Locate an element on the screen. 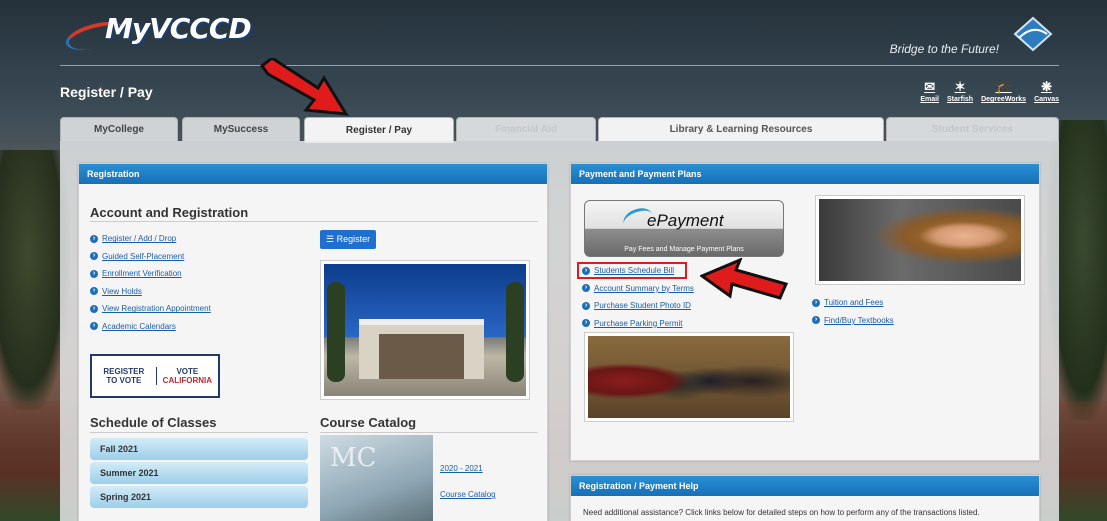 The image size is (1107, 521). quick-link-degreeworks: 🎓 DegreeWorks is located at coordinates (1004, 91).